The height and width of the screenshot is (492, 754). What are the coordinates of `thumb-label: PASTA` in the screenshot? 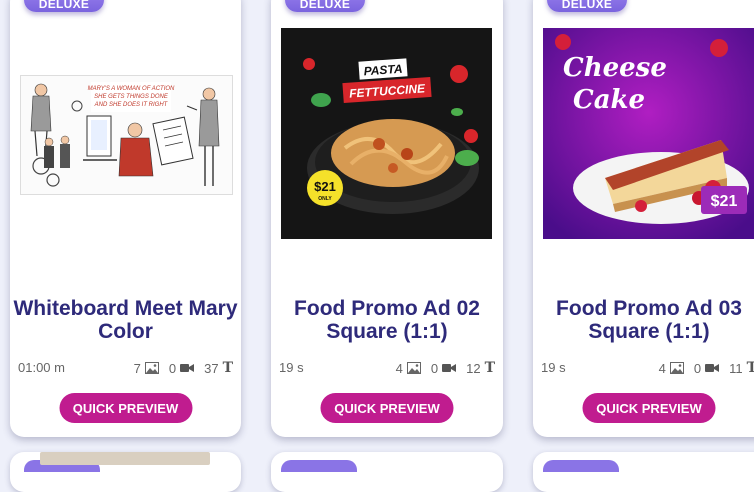 It's located at (383, 70).